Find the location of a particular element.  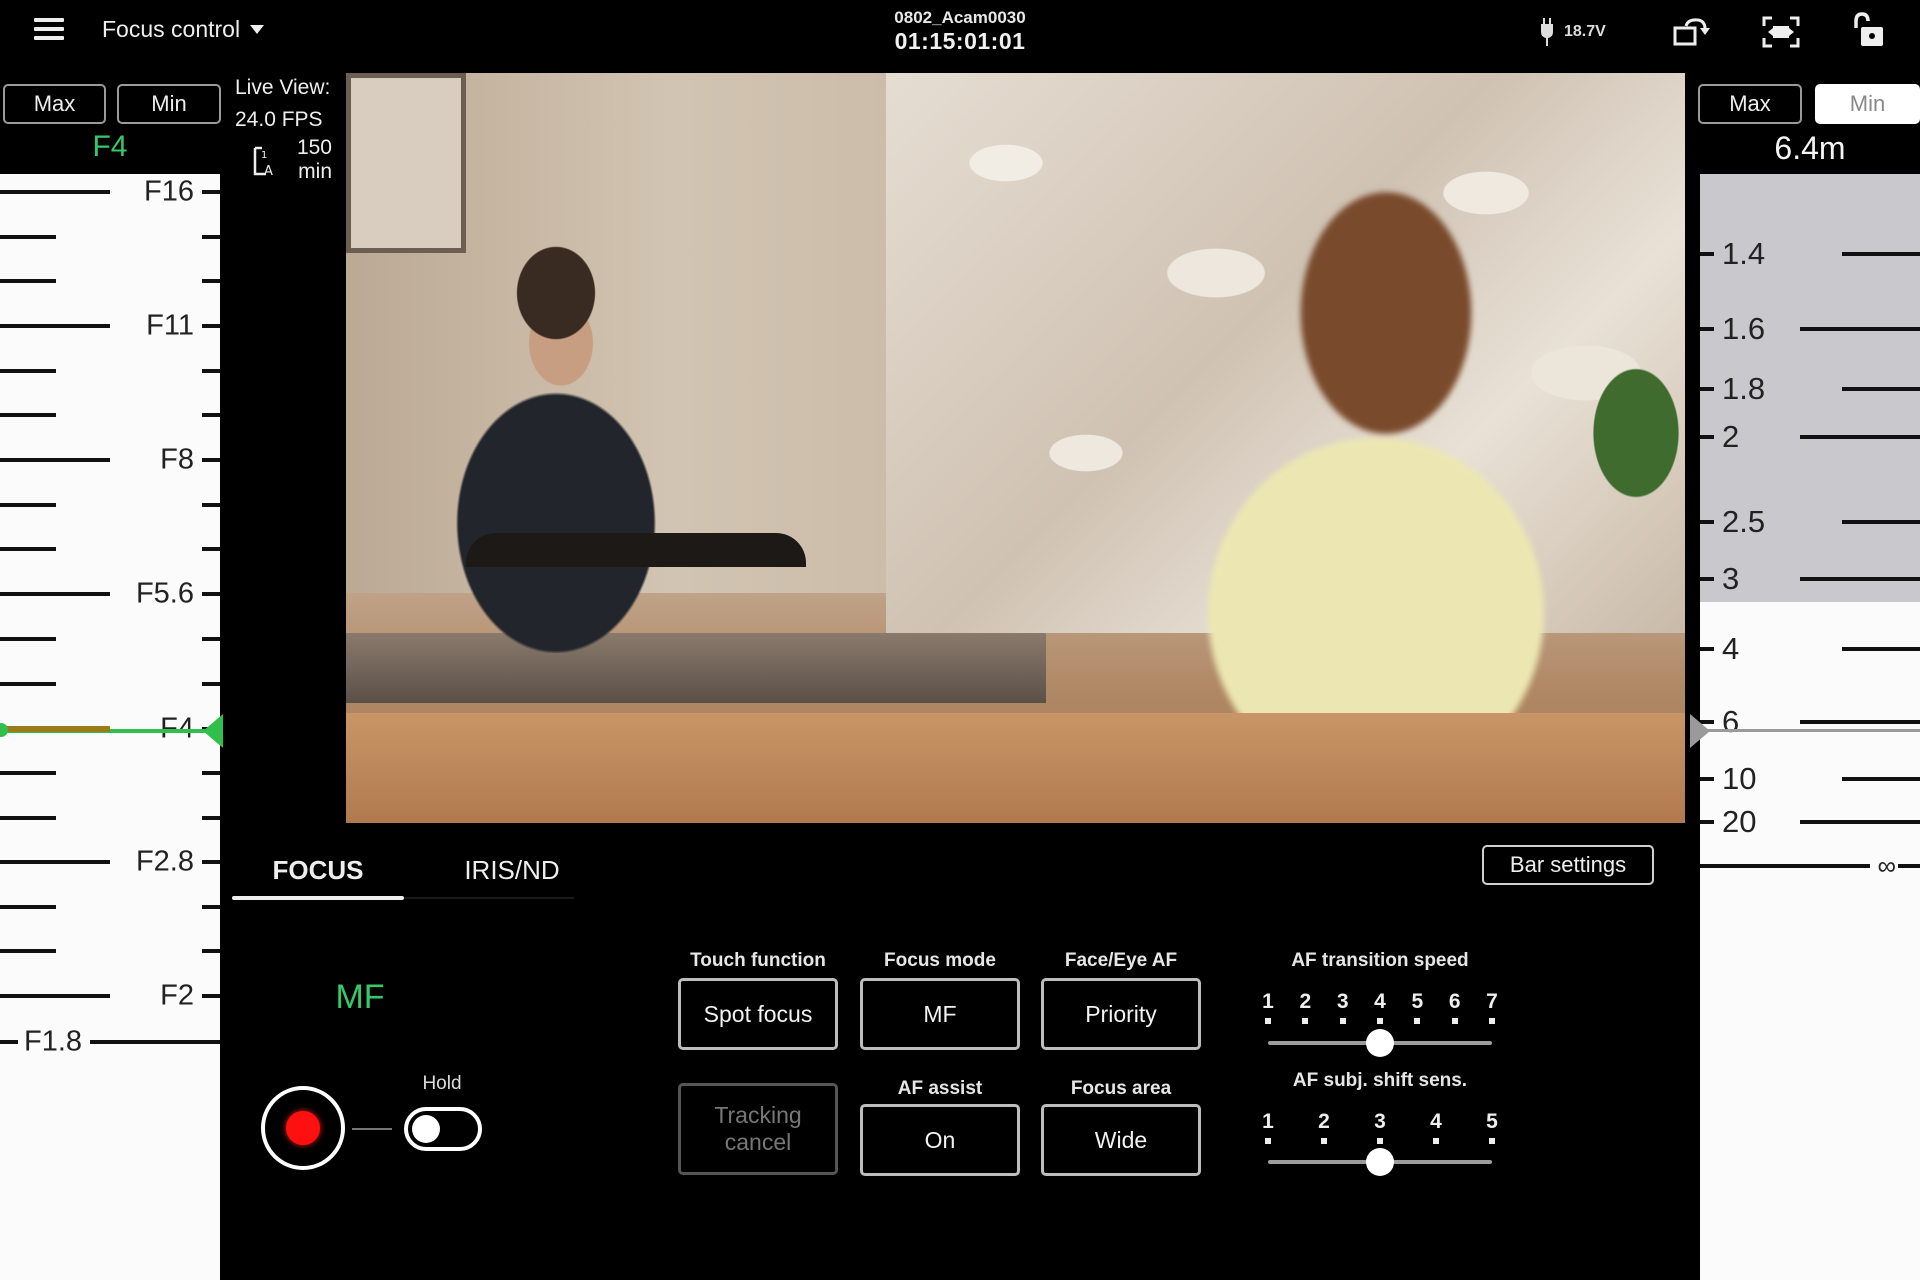

touch-function-button: Spot focus is located at coordinates (758, 1014).